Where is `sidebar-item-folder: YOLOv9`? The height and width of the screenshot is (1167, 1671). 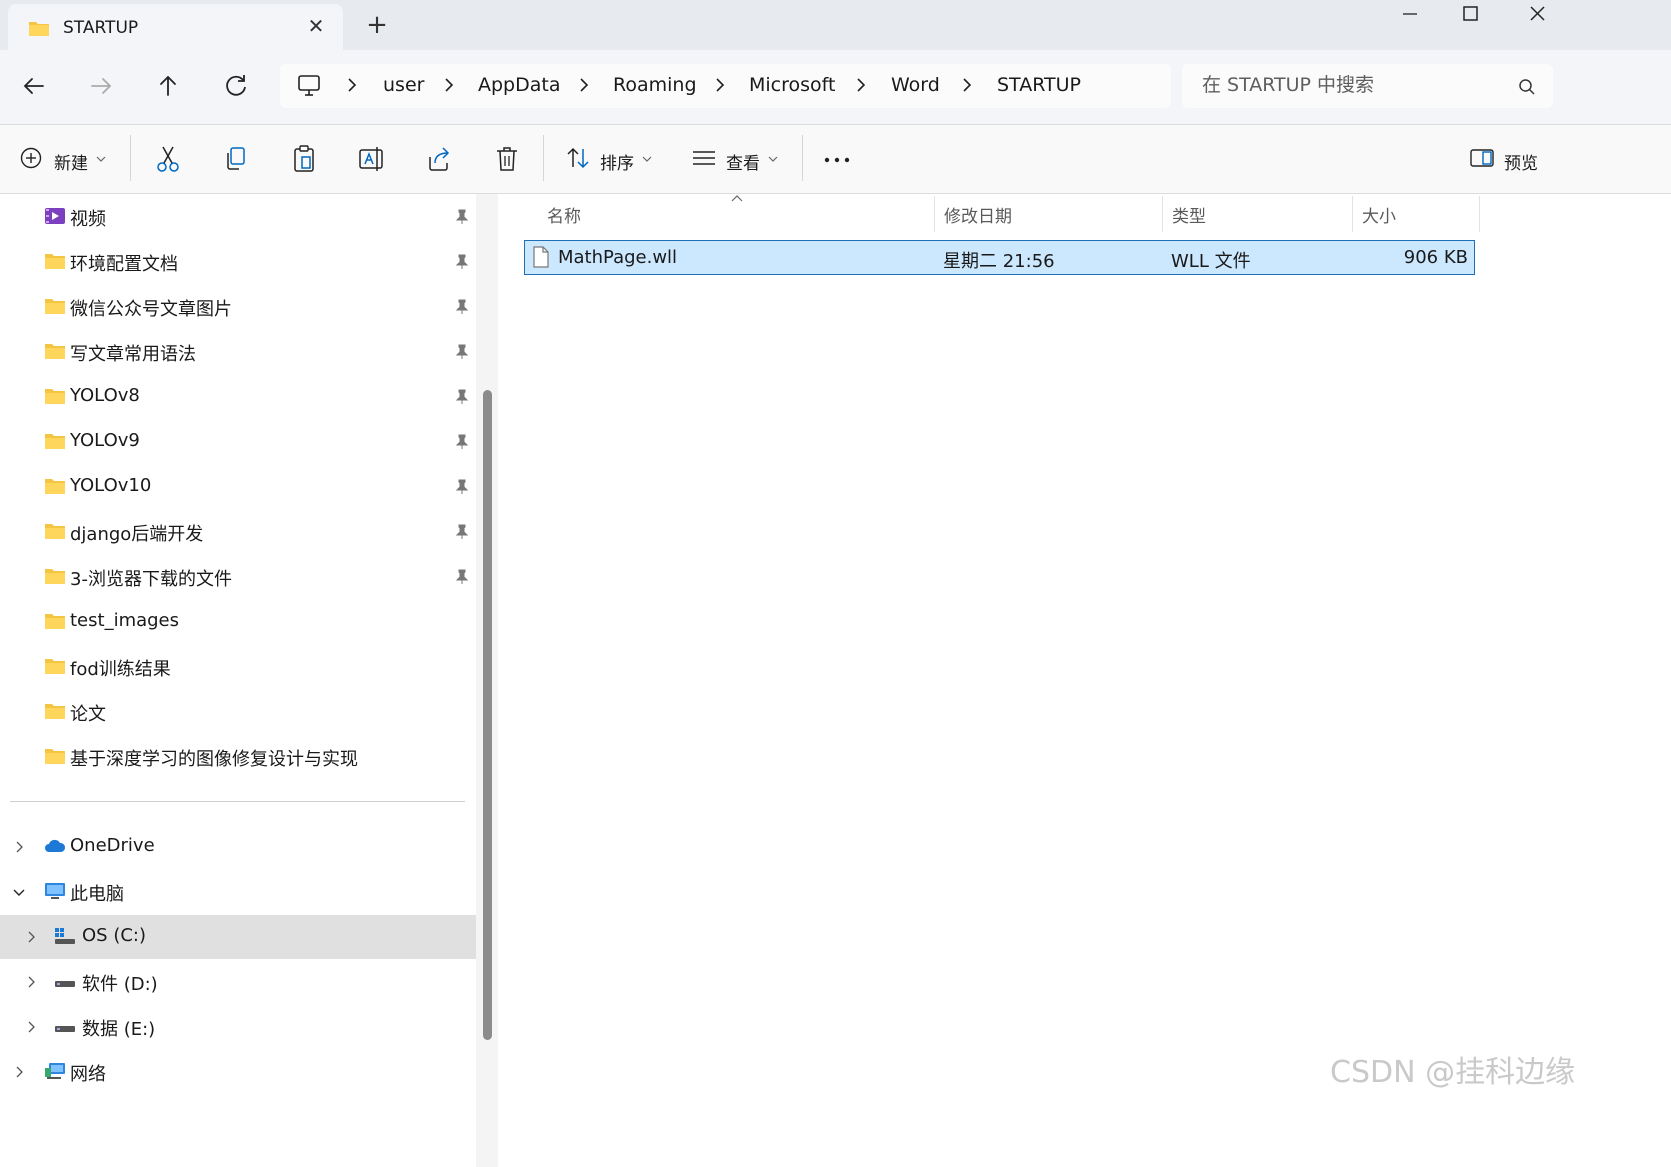 sidebar-item-folder: YOLOv9 is located at coordinates (238, 442).